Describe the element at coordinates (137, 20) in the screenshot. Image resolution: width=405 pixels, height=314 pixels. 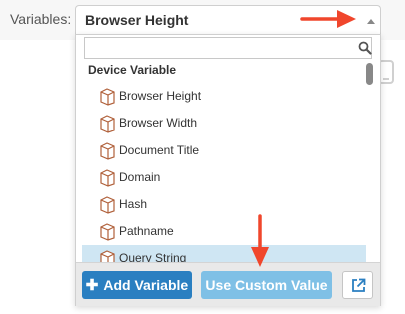
I see `selected-variable: Browser Height` at that location.